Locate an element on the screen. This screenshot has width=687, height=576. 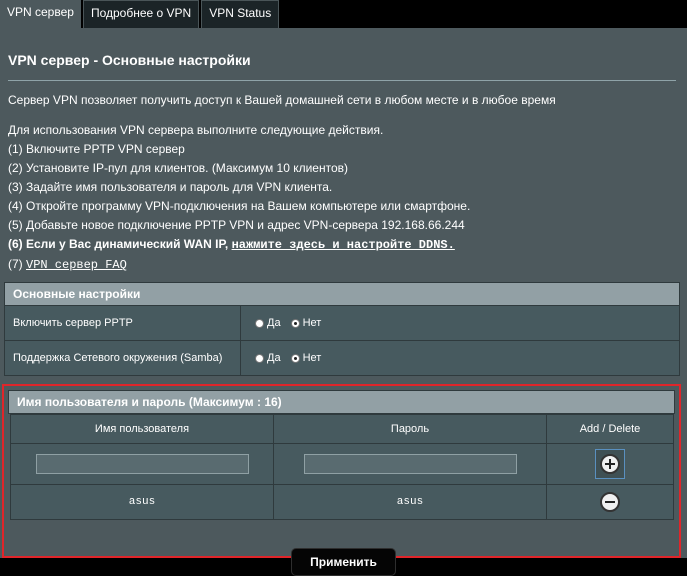
basic-settings-header: Основные настройки is located at coordinates (342, 294).